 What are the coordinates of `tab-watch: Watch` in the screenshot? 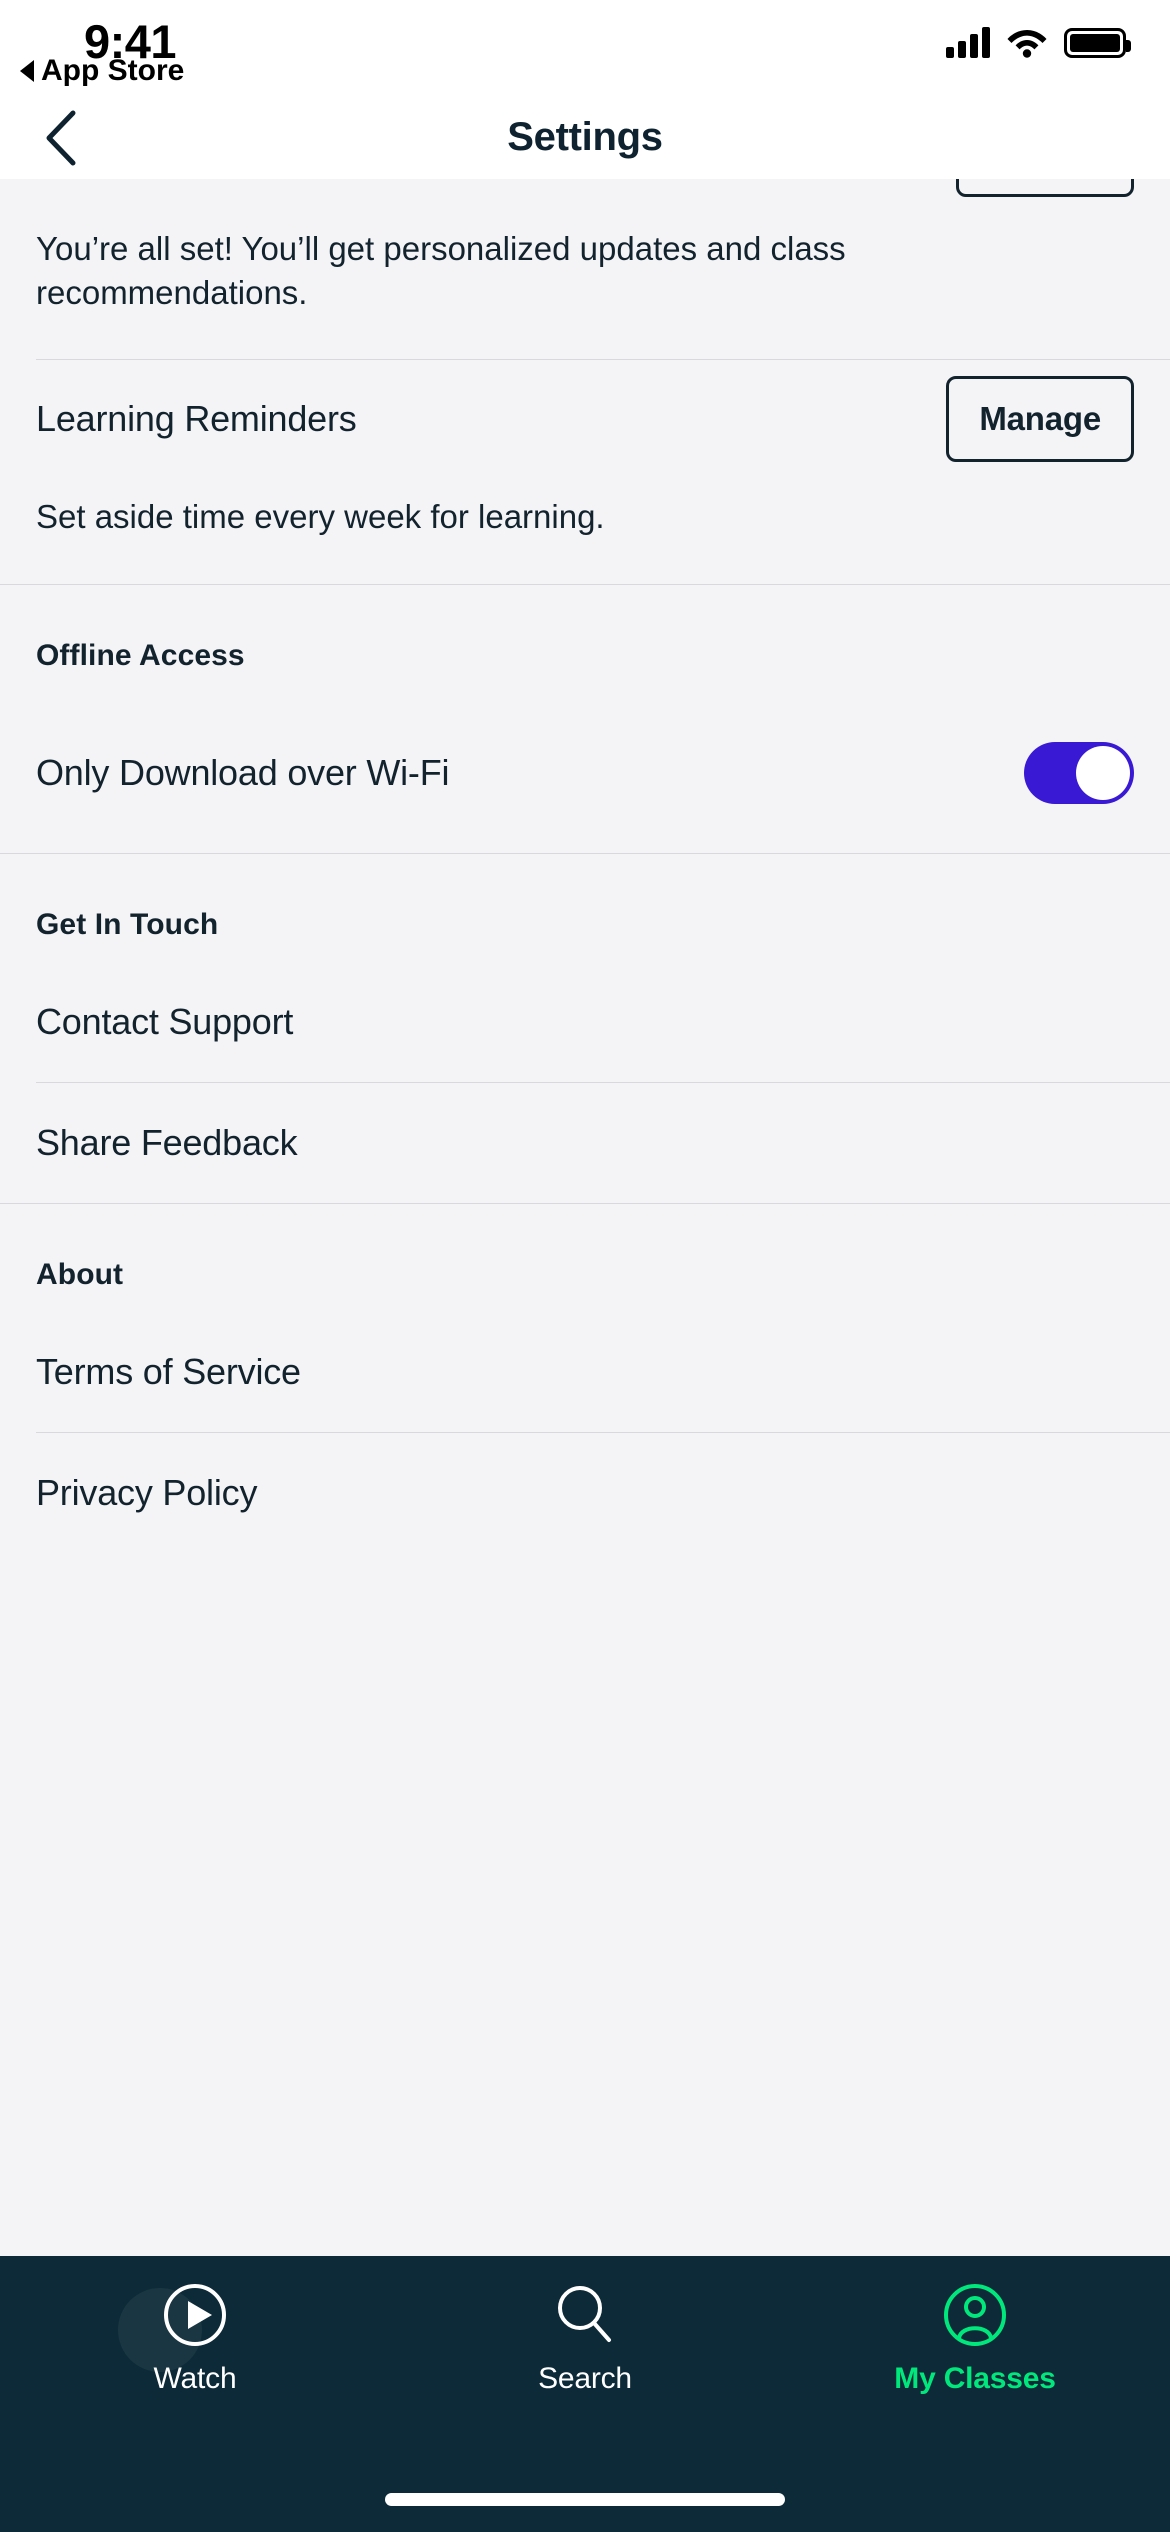 It's located at (195, 2339).